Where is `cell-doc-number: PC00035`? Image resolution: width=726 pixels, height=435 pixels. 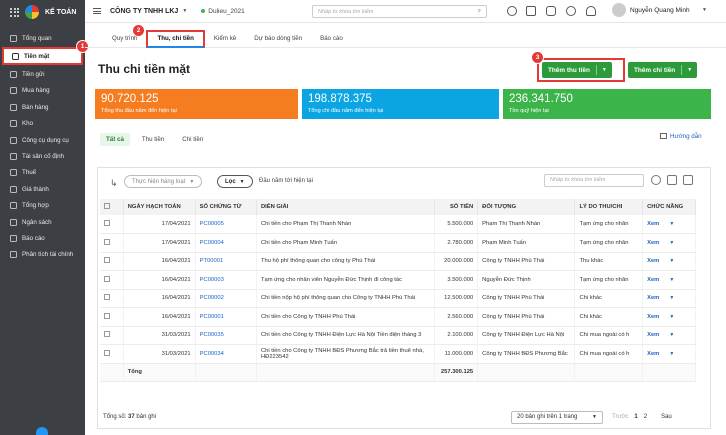 cell-doc-number: PC00035 is located at coordinates (226, 335).